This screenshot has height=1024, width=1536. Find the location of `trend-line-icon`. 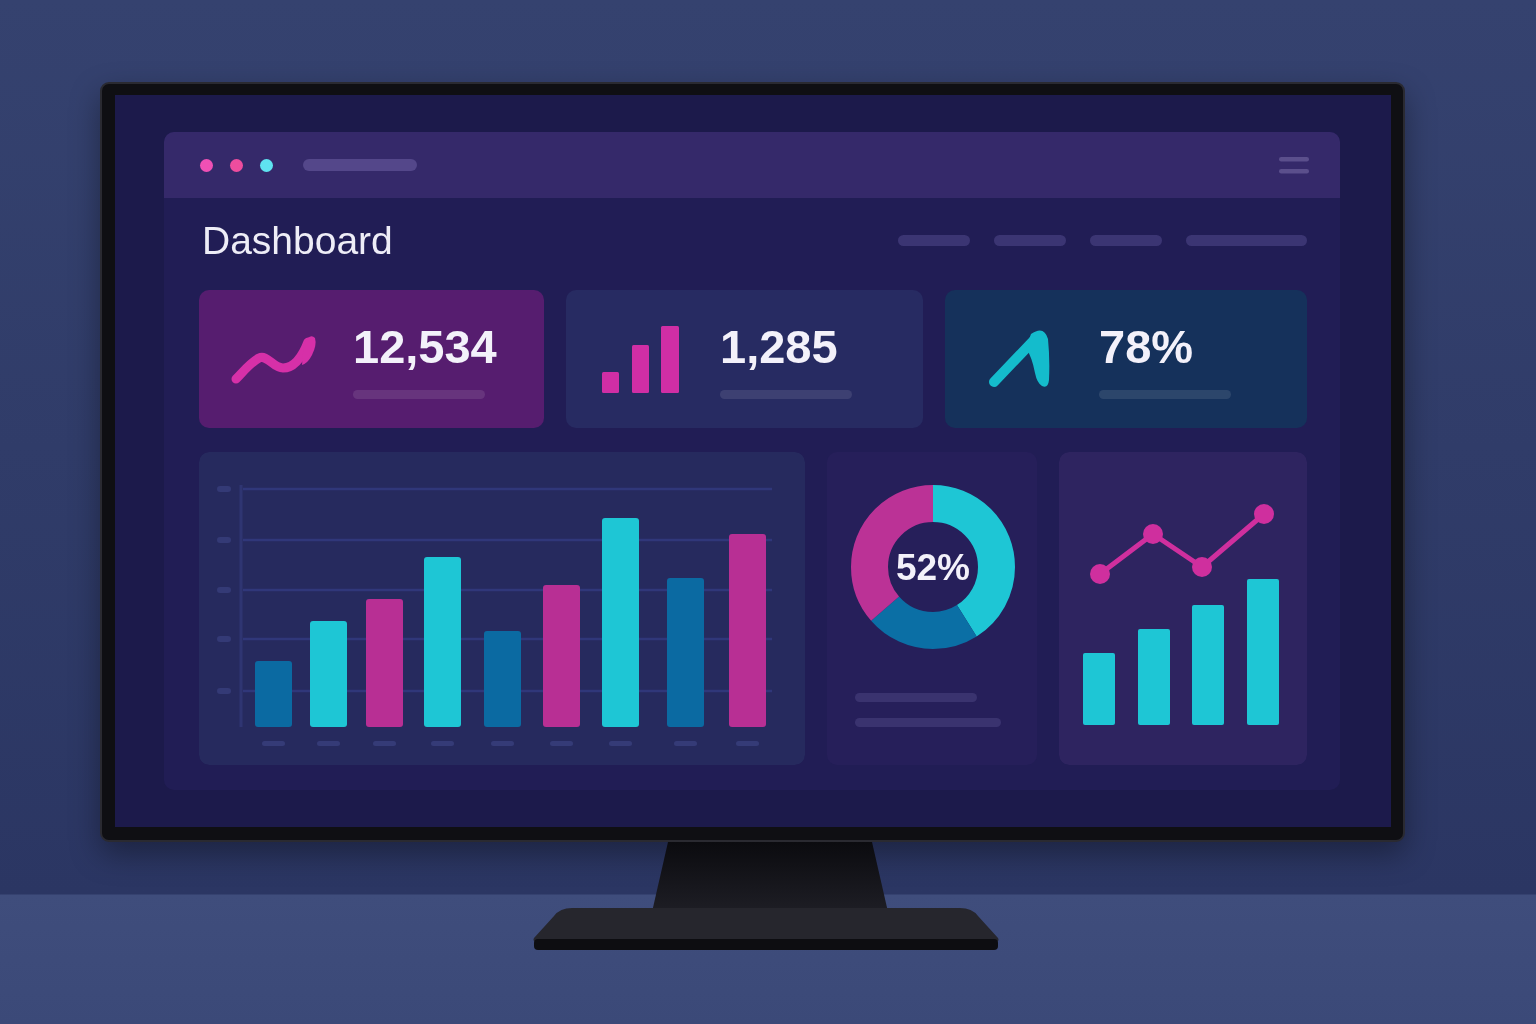

trend-line-icon is located at coordinates (273, 359).